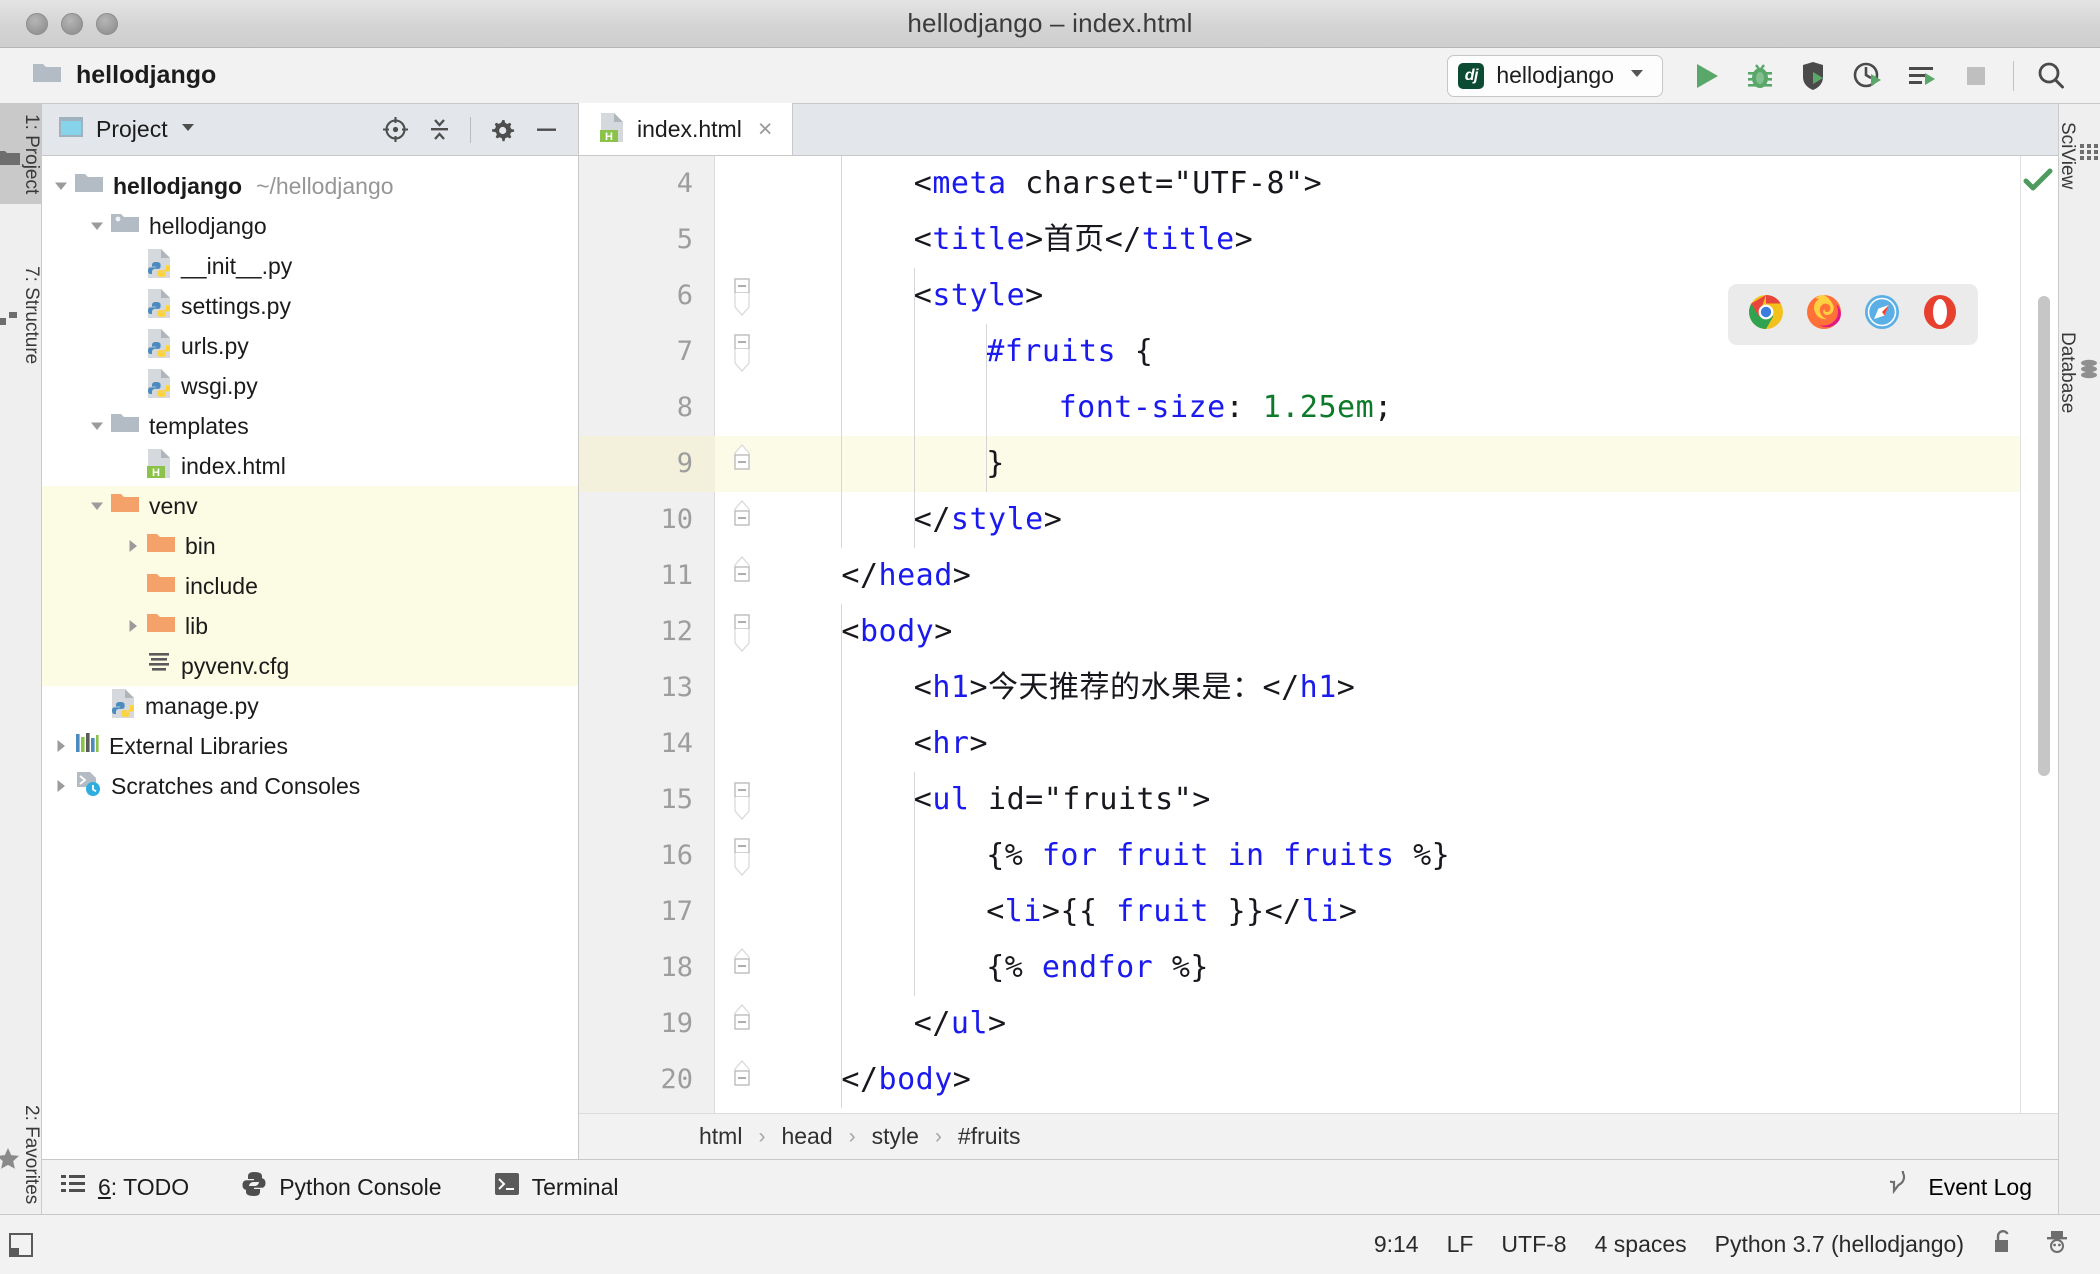 The width and height of the screenshot is (2100, 1274). Describe the element at coordinates (21, 154) in the screenshot. I see `sidebar-item-project: 1: Project` at that location.